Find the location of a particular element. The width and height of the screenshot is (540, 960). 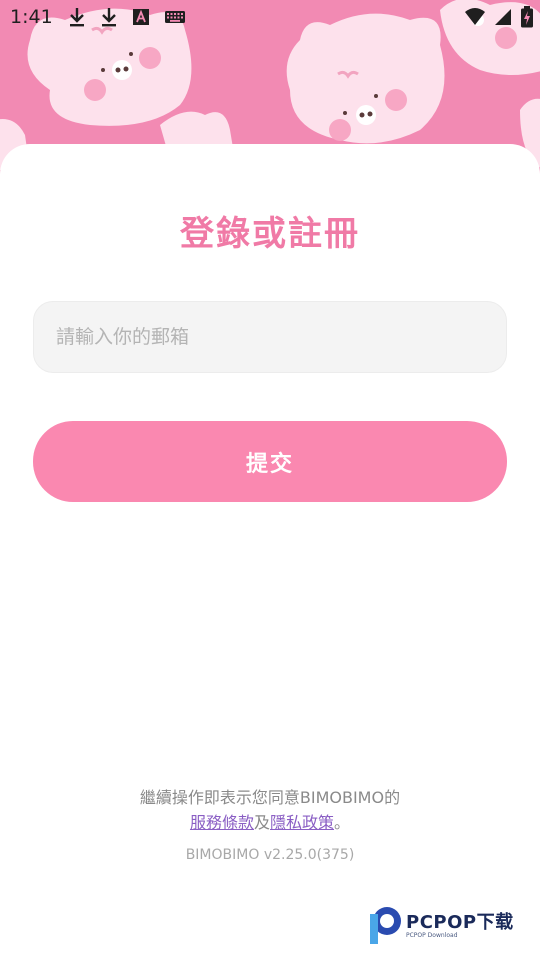

agreement-links: 服務條款及隱私政策。 is located at coordinates (270, 821).